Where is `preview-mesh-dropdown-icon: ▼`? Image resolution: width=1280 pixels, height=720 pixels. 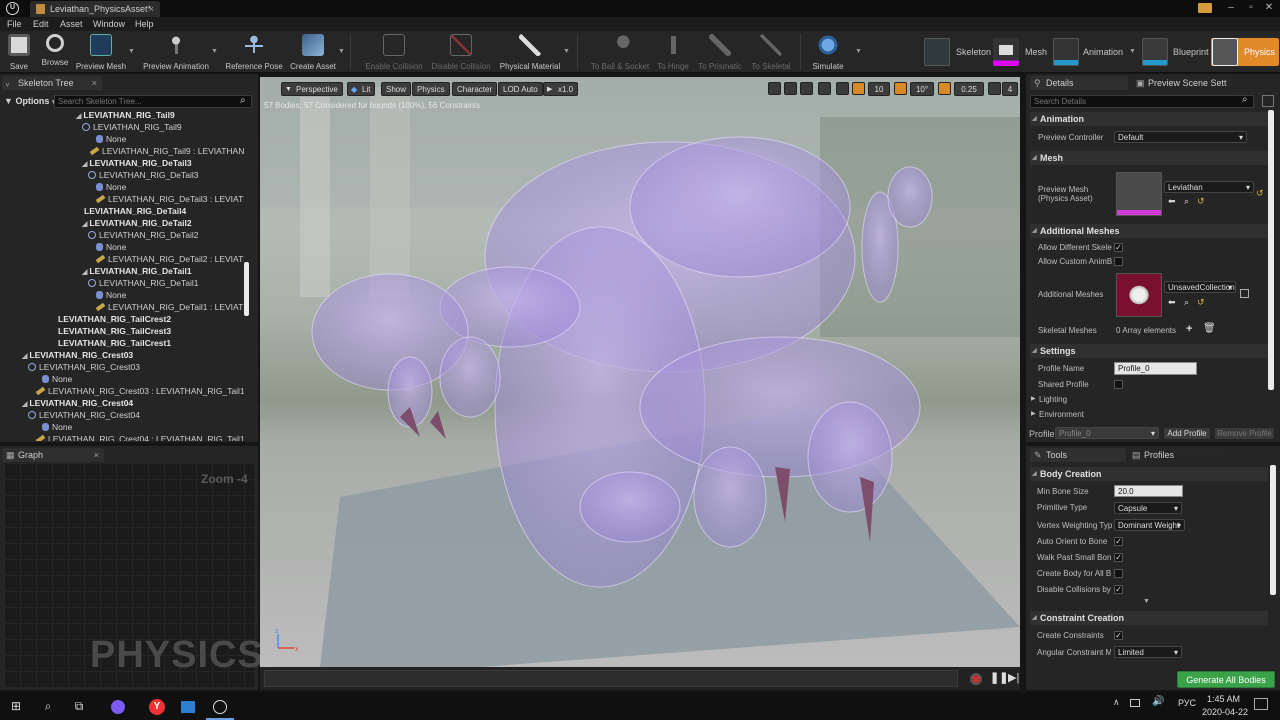
preview-mesh-dropdown-icon: ▼ is located at coordinates (131, 51).